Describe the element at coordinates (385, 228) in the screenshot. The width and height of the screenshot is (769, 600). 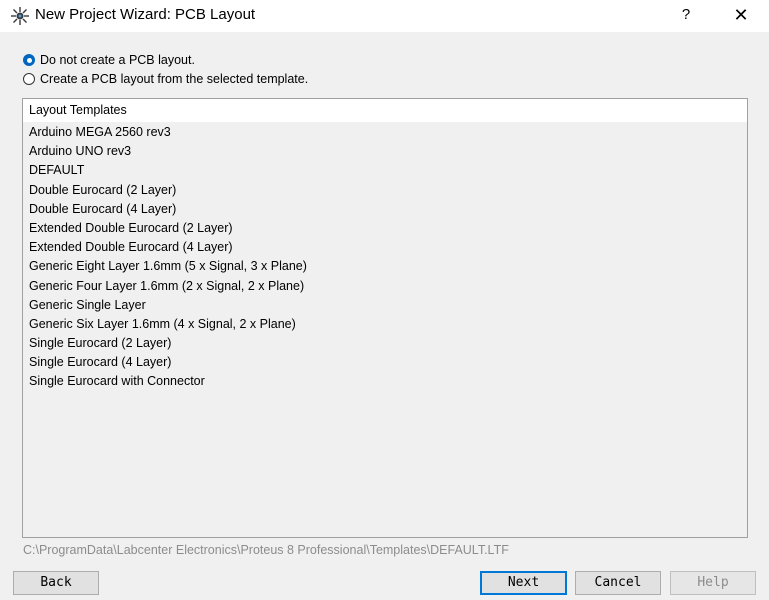
I see `list-item: Extended Double Eurocard (2 Layer)` at that location.